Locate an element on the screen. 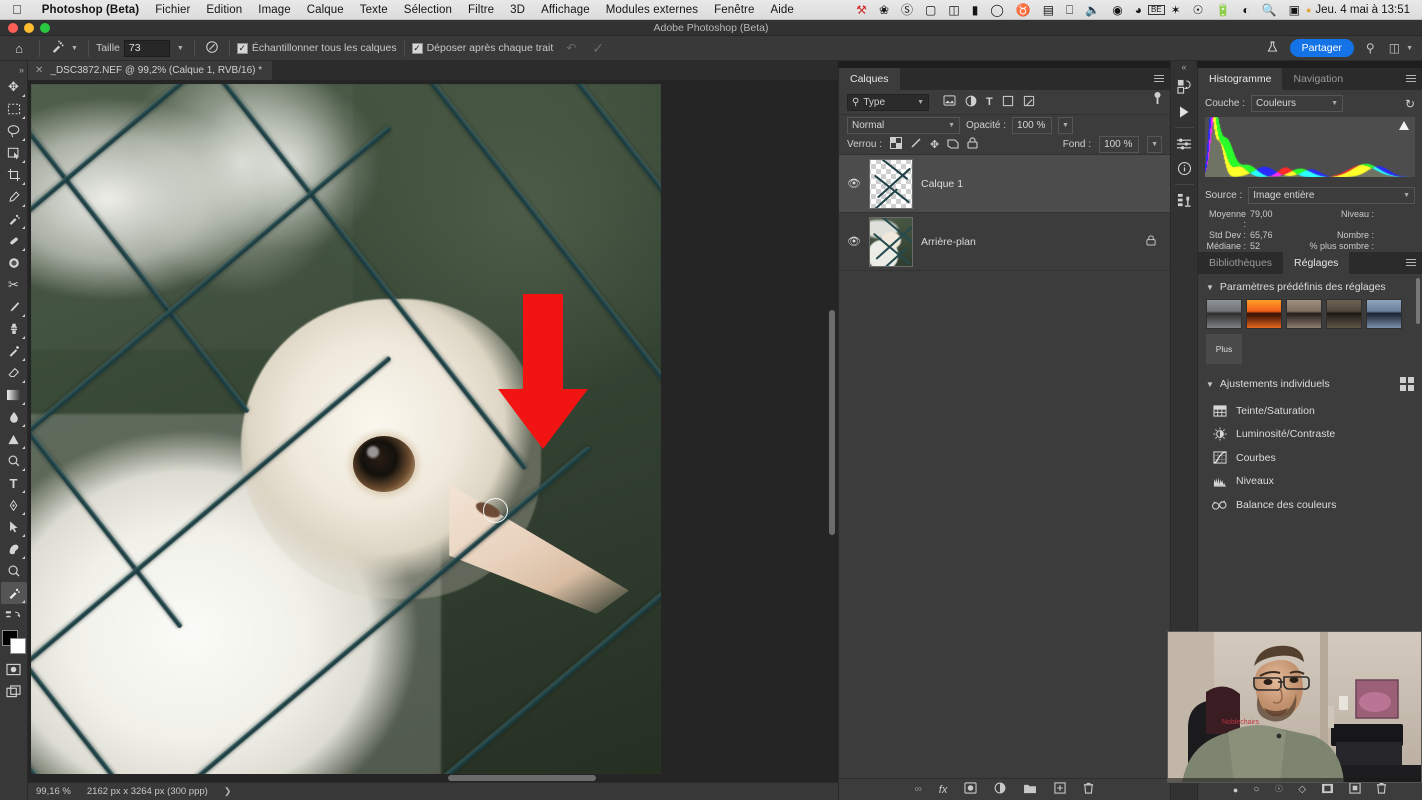 The image size is (1422, 800). grid-view-icon is located at coordinates (1407, 384).